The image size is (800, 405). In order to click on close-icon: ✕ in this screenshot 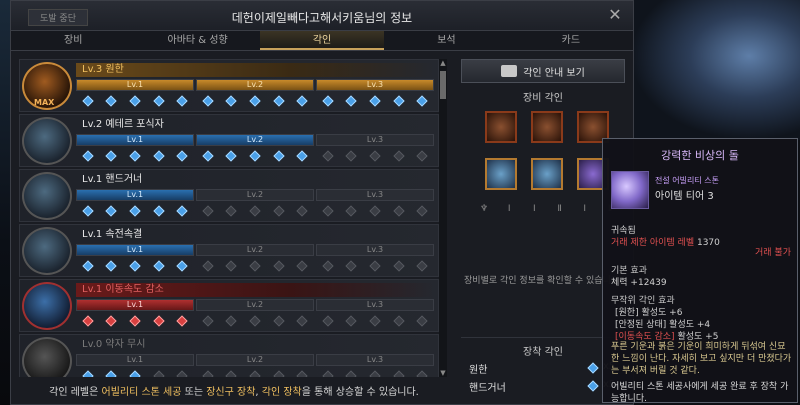, I will do `click(615, 15)`.